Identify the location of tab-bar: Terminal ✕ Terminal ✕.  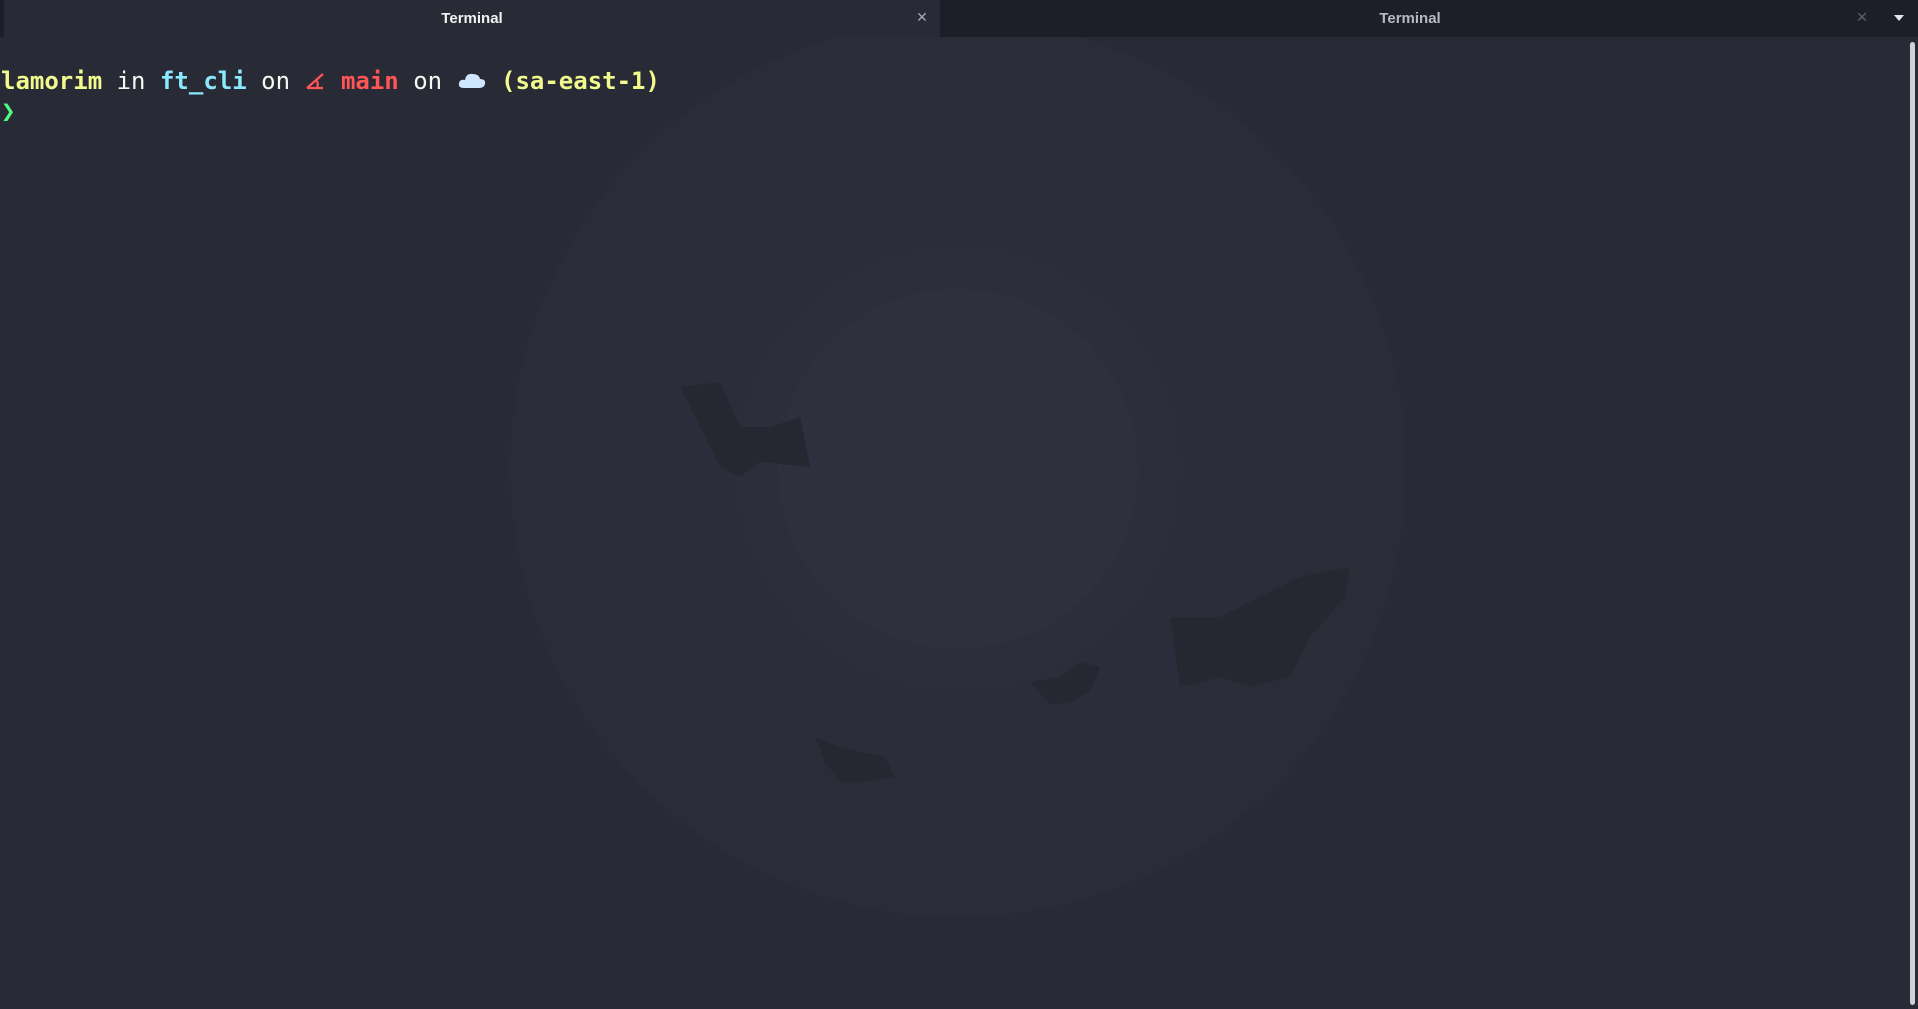
(959, 18).